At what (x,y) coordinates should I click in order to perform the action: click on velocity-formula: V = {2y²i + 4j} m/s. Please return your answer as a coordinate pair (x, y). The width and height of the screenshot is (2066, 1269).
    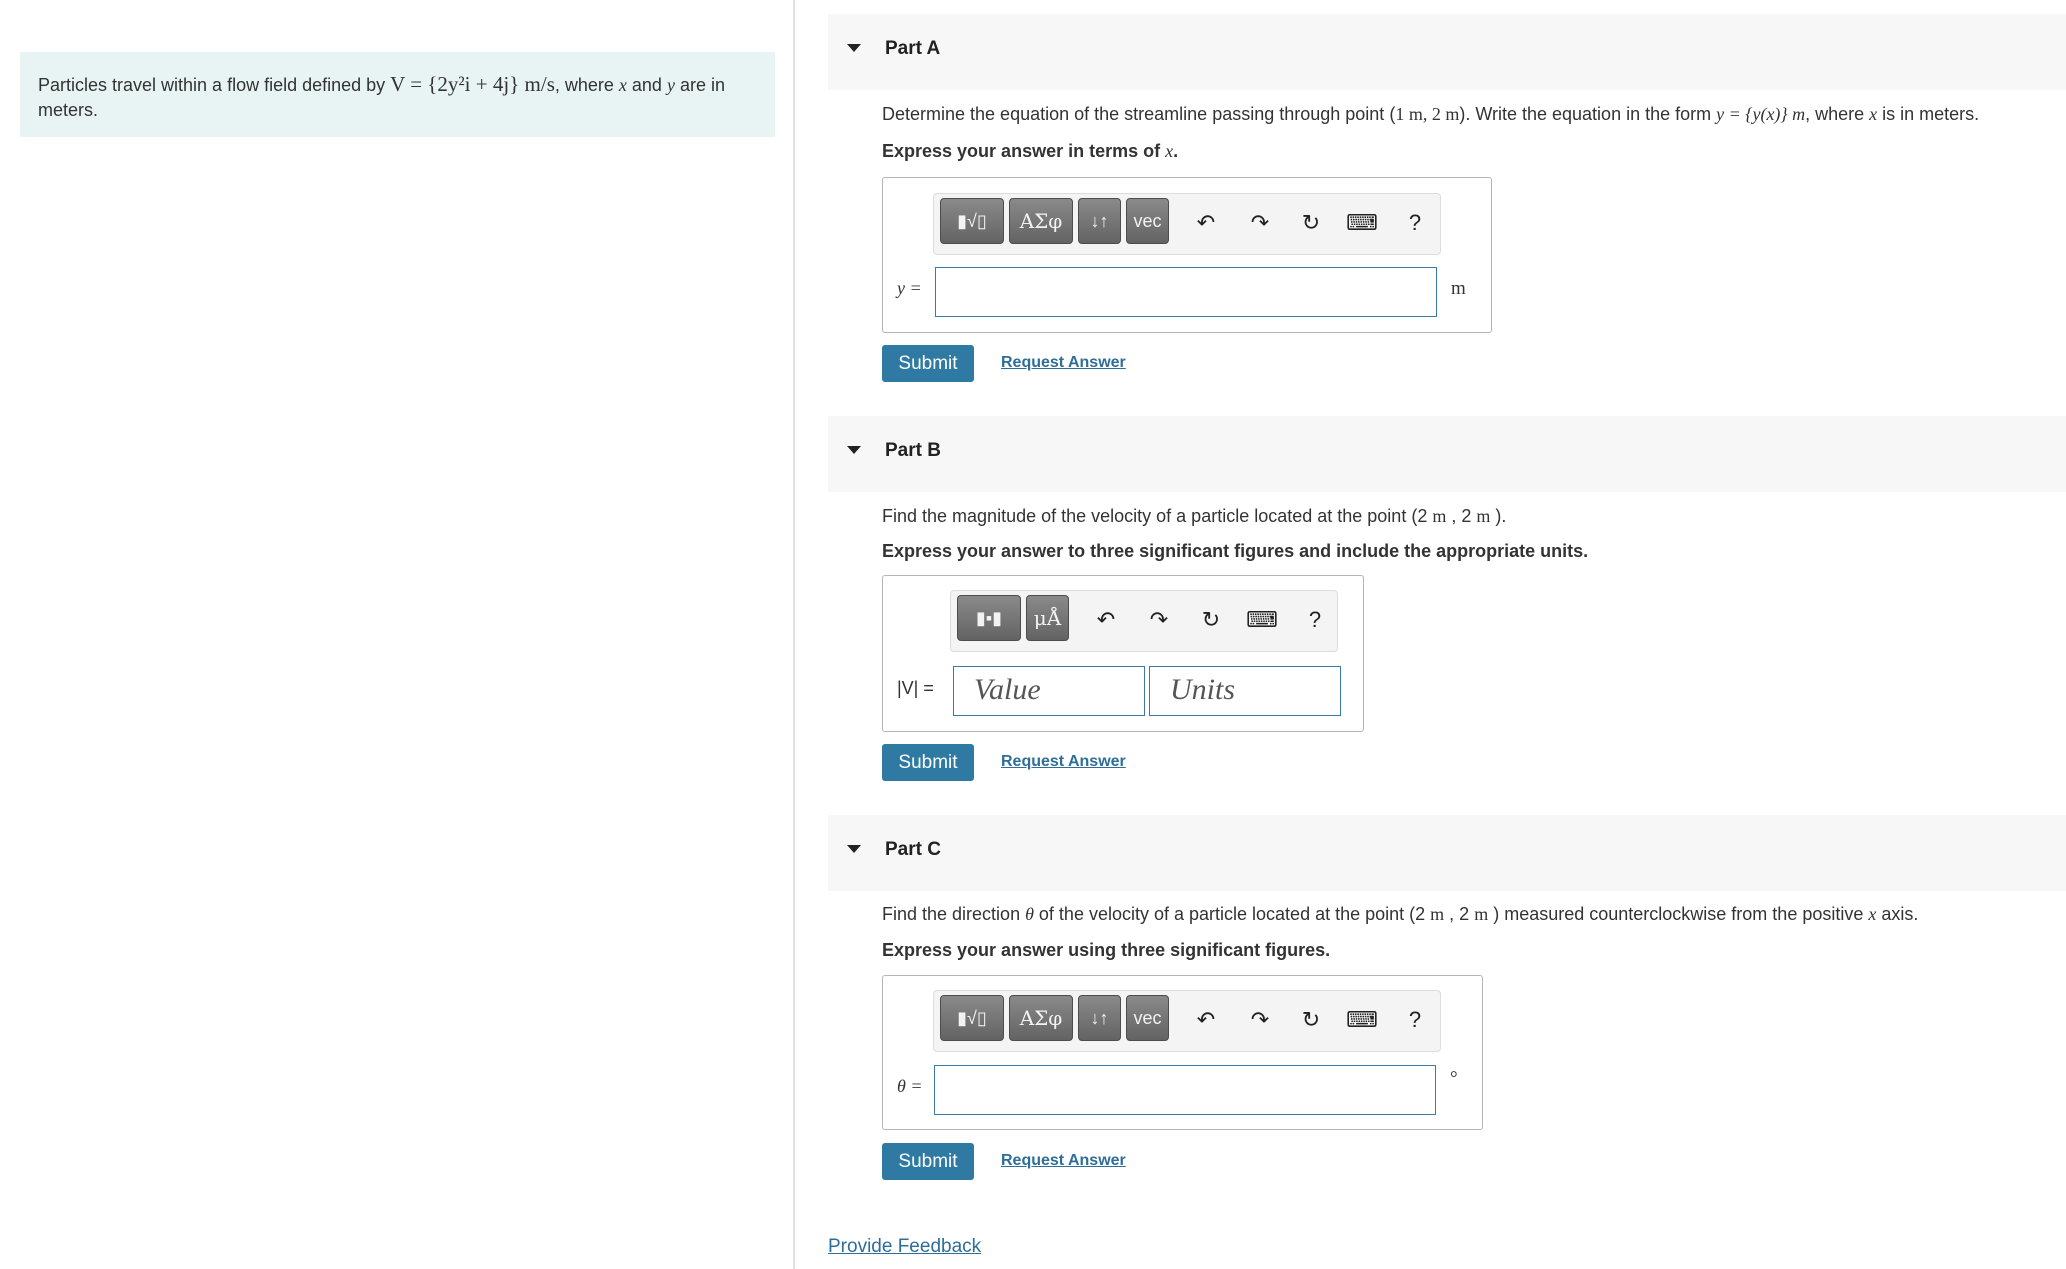
    Looking at the image, I should click on (472, 84).